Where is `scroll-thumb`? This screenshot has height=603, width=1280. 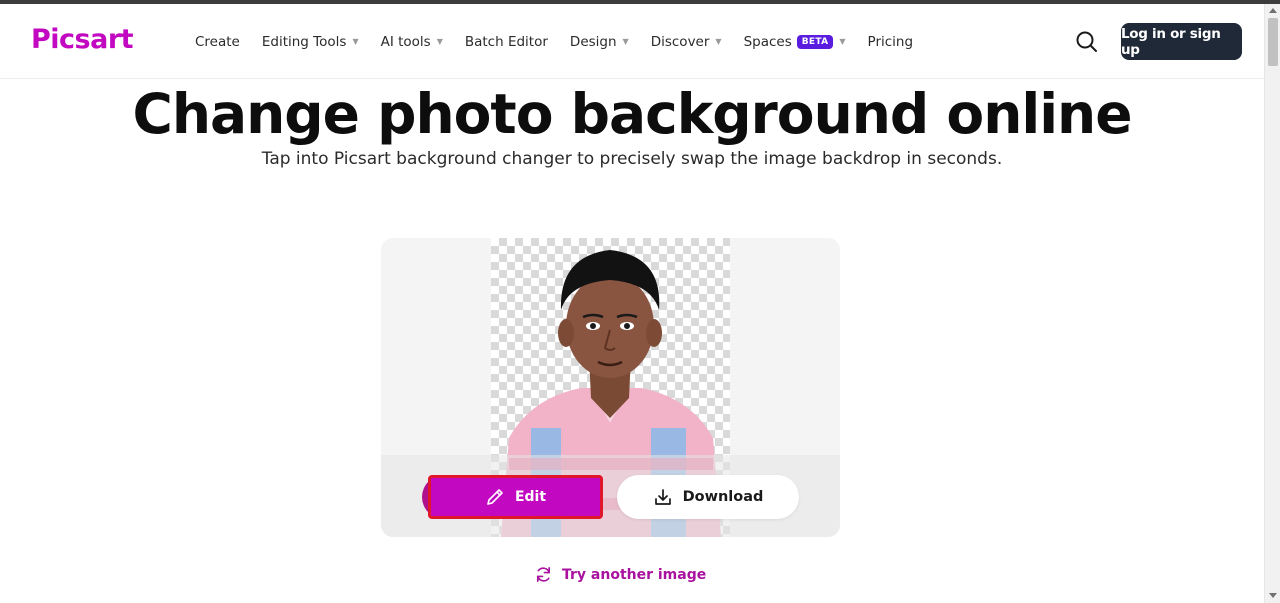 scroll-thumb is located at coordinates (1273, 42).